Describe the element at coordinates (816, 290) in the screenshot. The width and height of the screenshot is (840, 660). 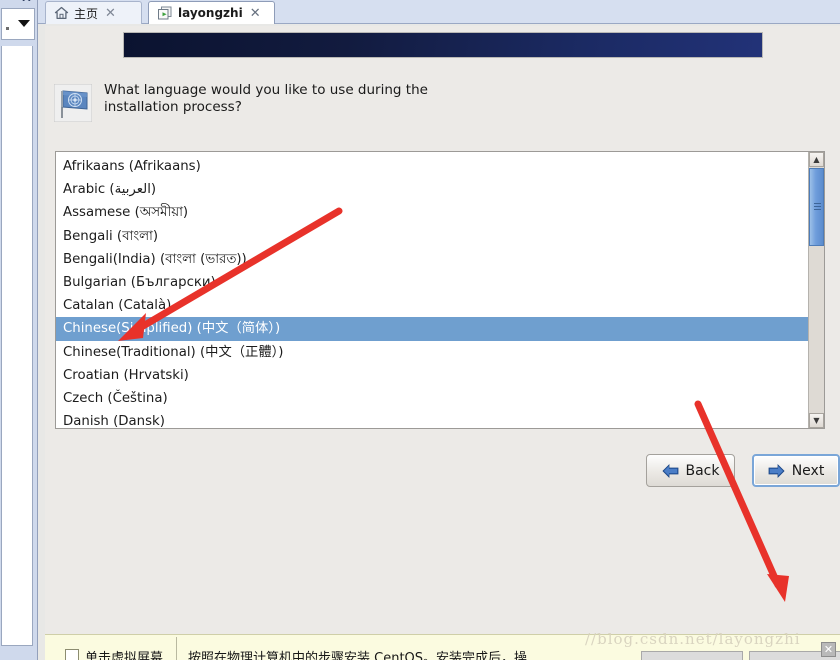
I see `language-list-scrollbar: ▲ ▼` at that location.